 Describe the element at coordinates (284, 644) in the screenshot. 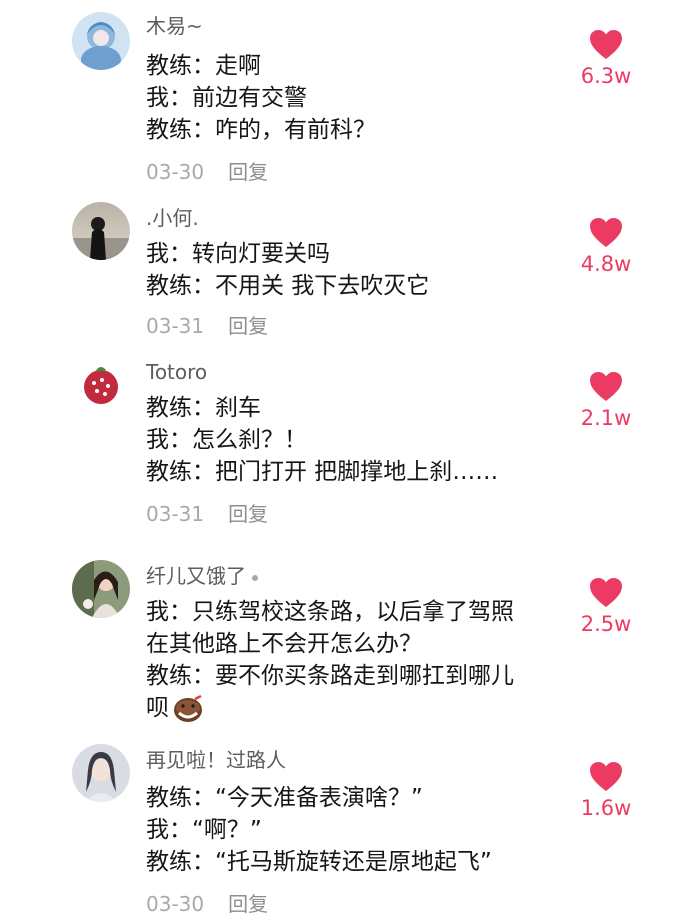

I see `comment-line: 在其他路上不会开怎么办？` at that location.